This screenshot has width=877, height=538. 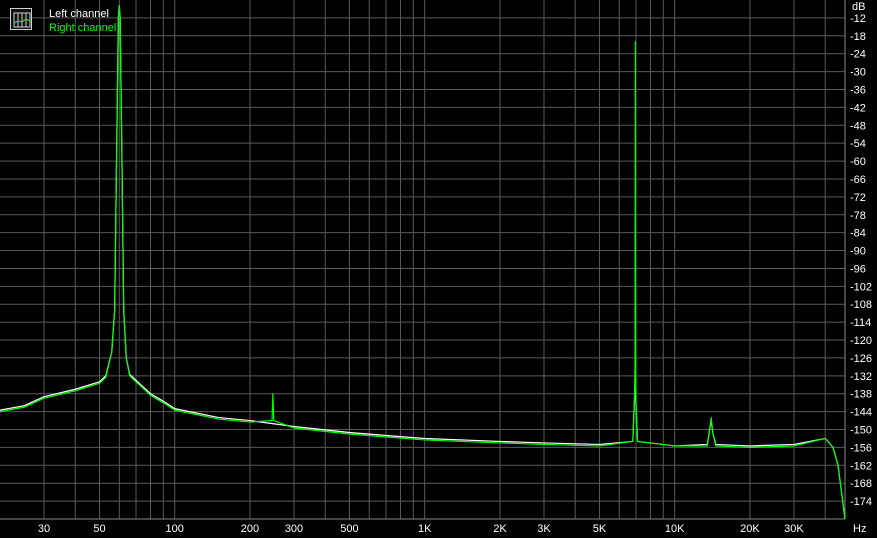 I want to click on legend-left-channel: Left channel, so click(x=79, y=14).